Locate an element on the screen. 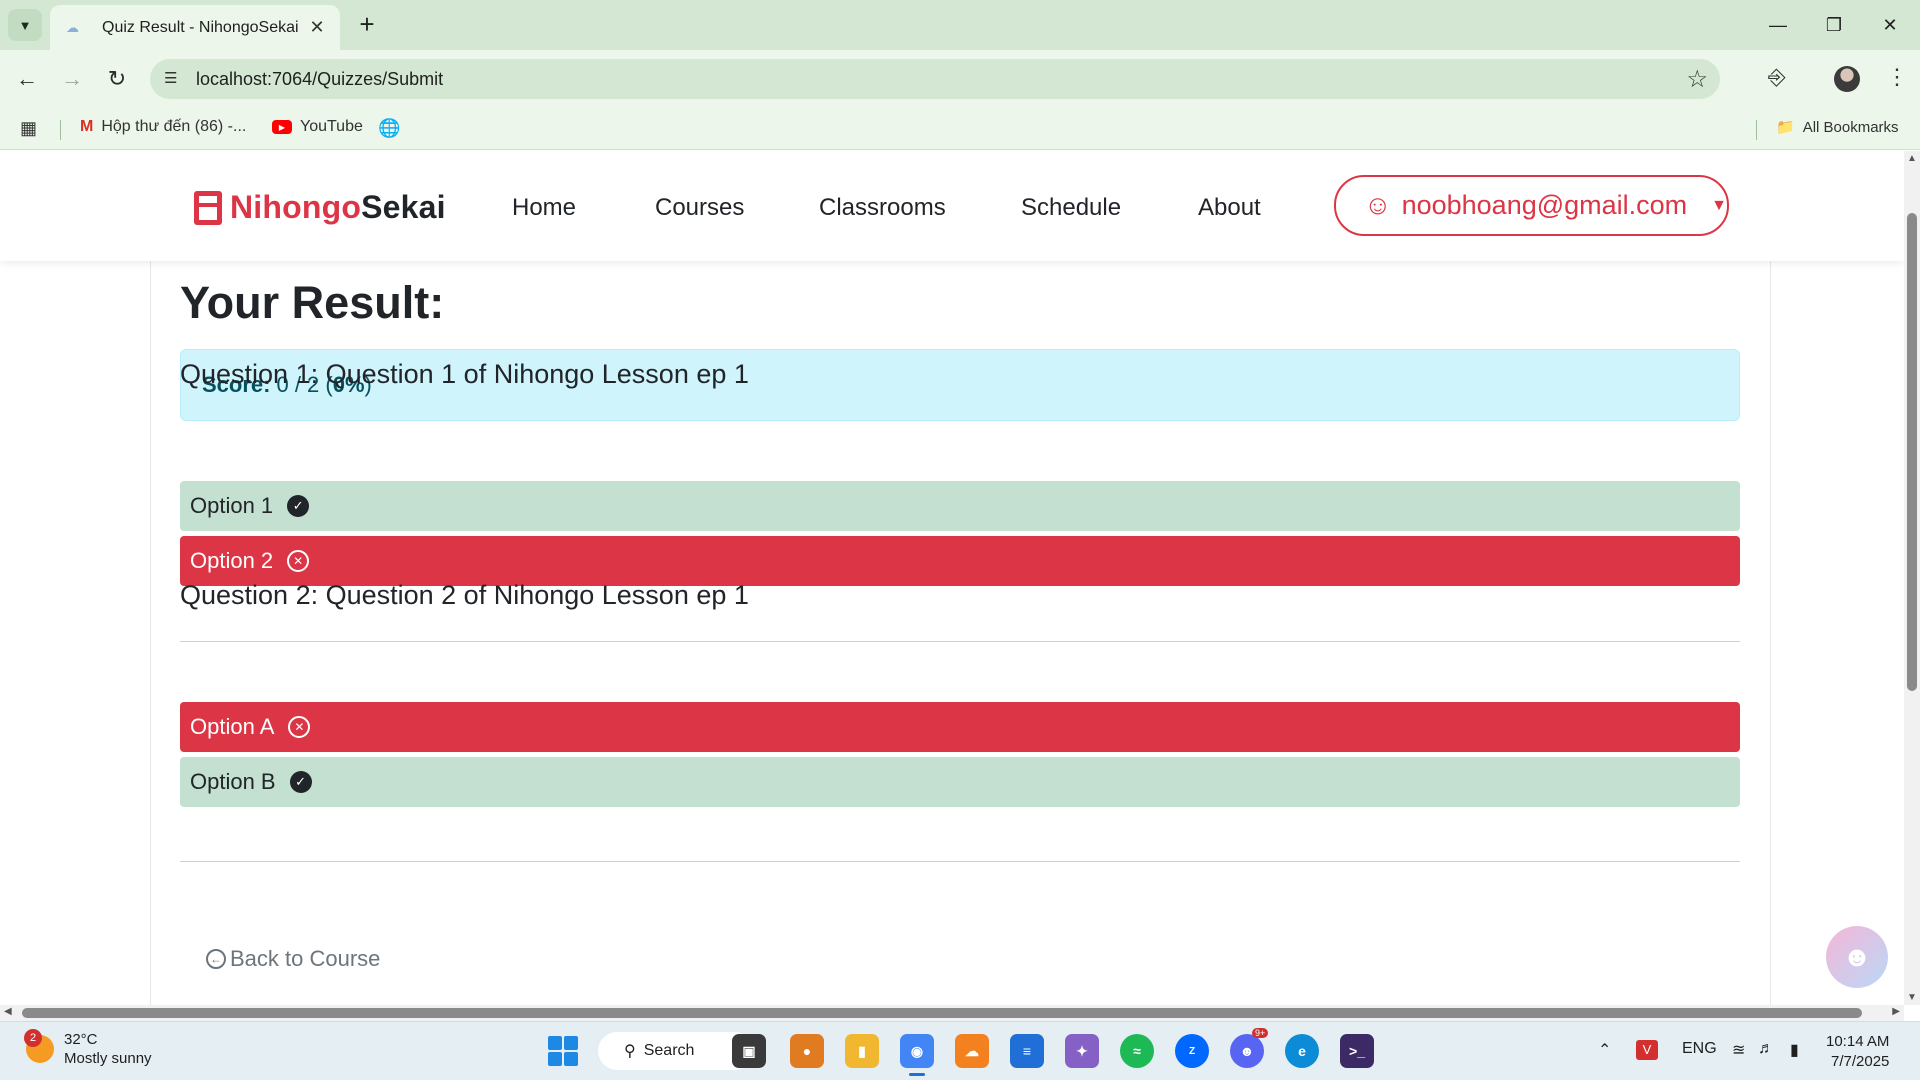 The image size is (1920, 1080). vivaldi-tray-icon: V is located at coordinates (1647, 1050).